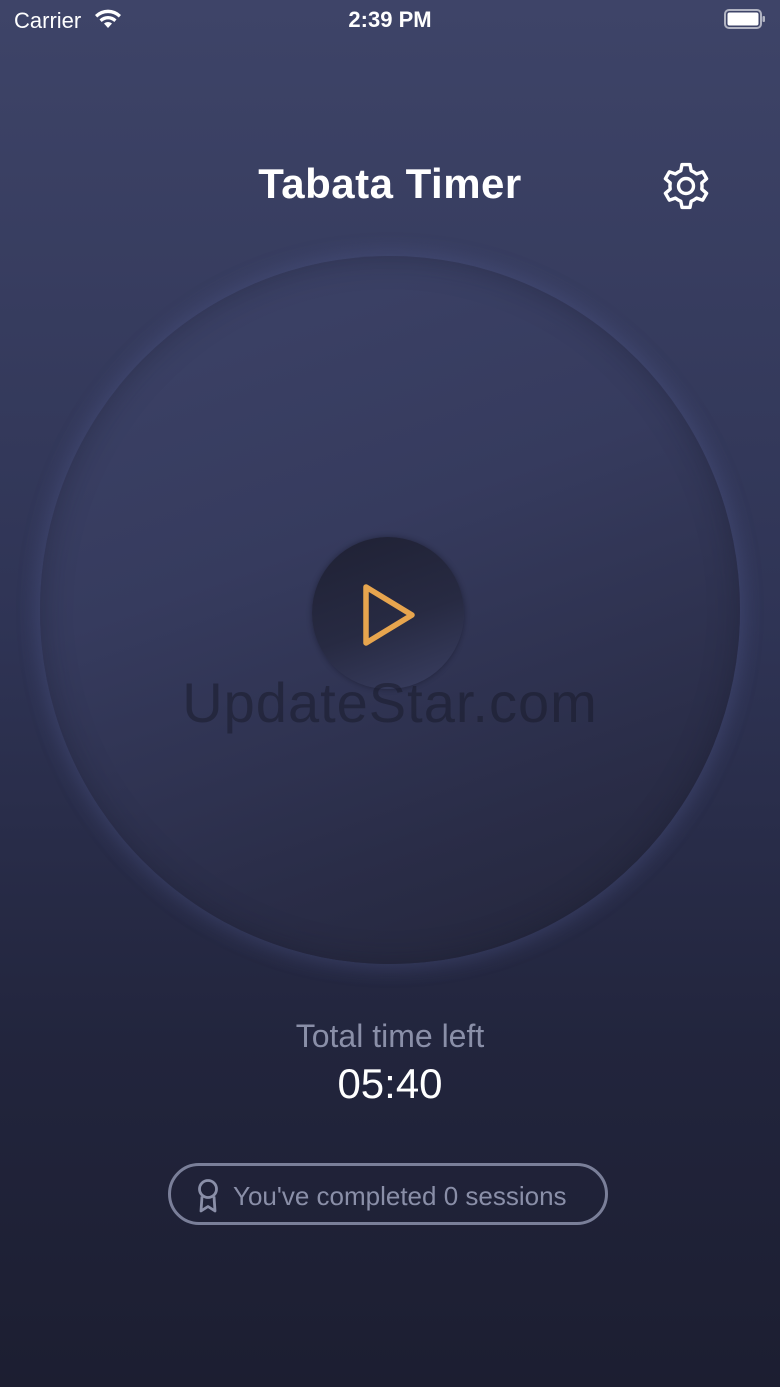 The image size is (780, 1387). Describe the element at coordinates (389, 615) in the screenshot. I see `play-icon` at that location.